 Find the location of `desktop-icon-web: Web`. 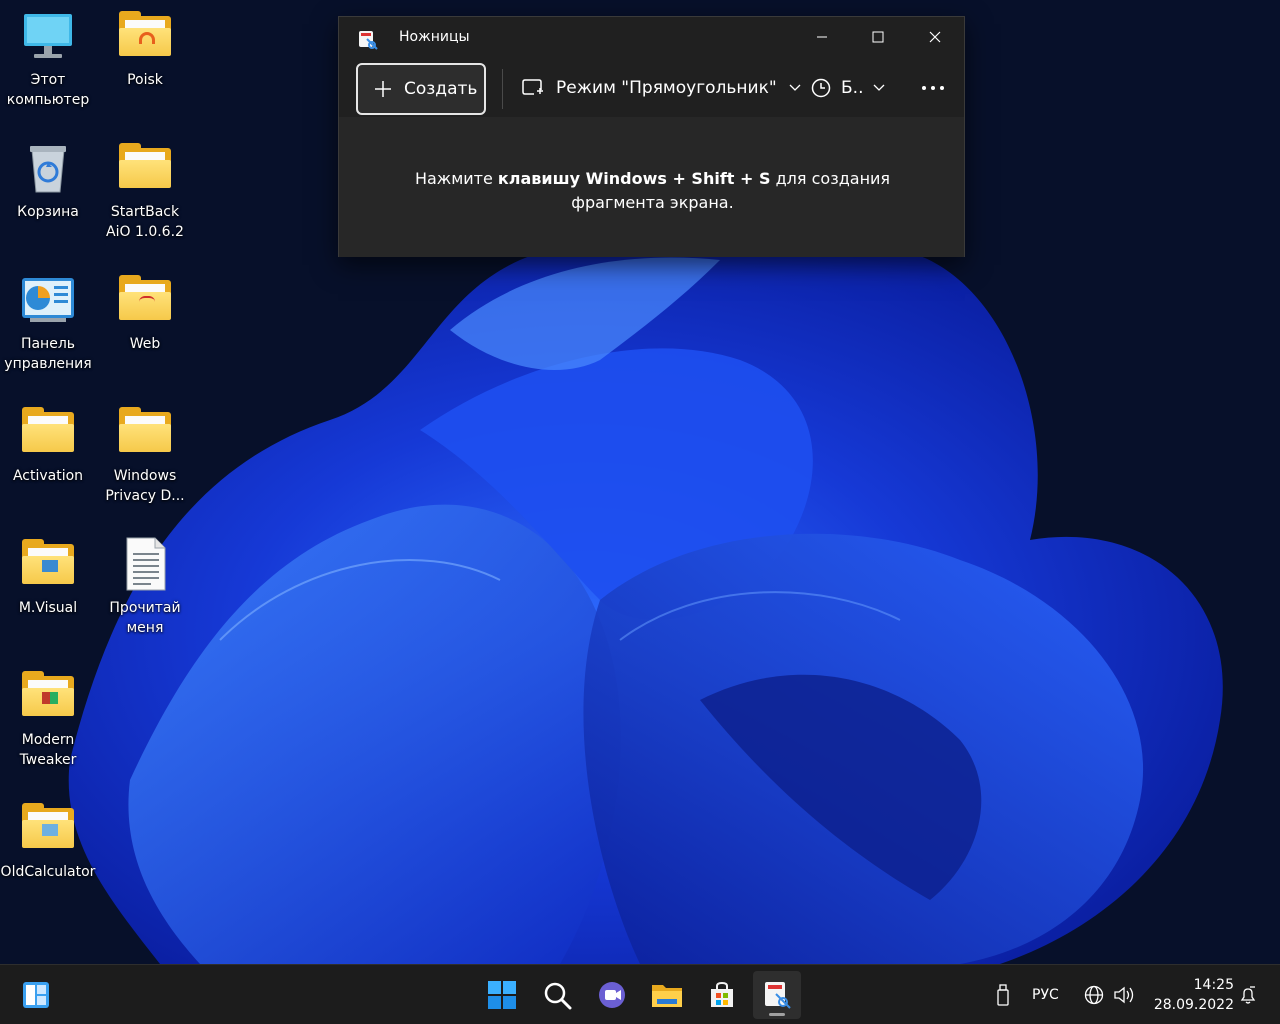

desktop-icon-web: Web is located at coordinates (145, 313).